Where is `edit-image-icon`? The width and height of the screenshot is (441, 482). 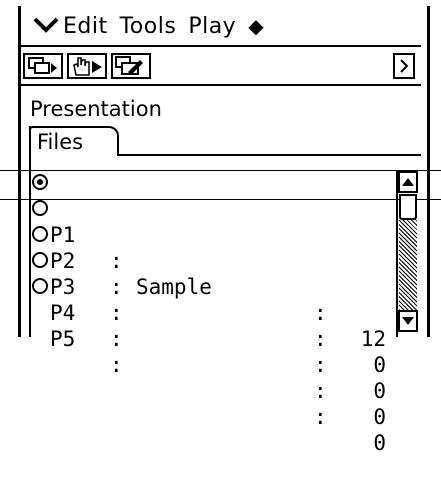
edit-image-icon is located at coordinates (129, 65).